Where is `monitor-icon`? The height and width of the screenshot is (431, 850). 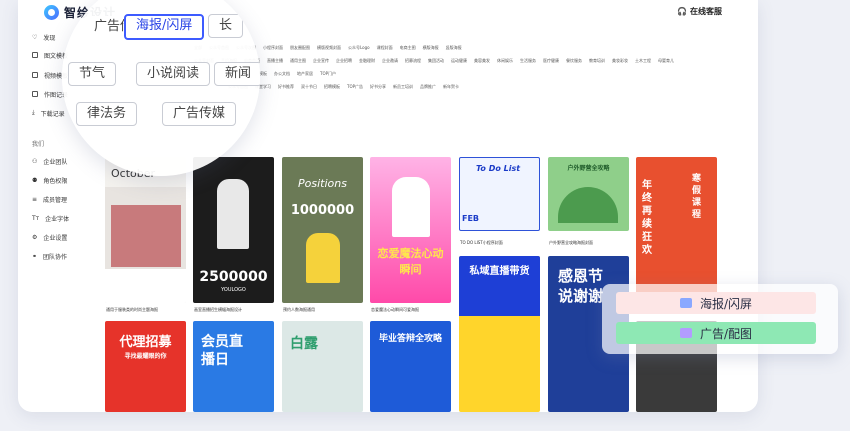 monitor-icon is located at coordinates (685, 303).